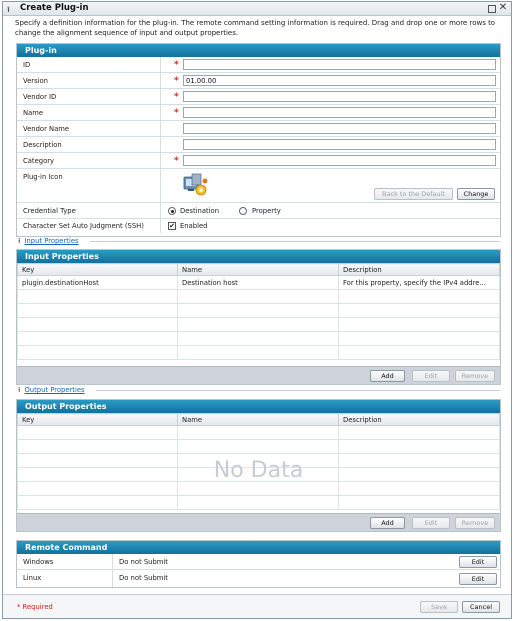 The image size is (515, 621). I want to click on maximize-icon, so click(492, 9).